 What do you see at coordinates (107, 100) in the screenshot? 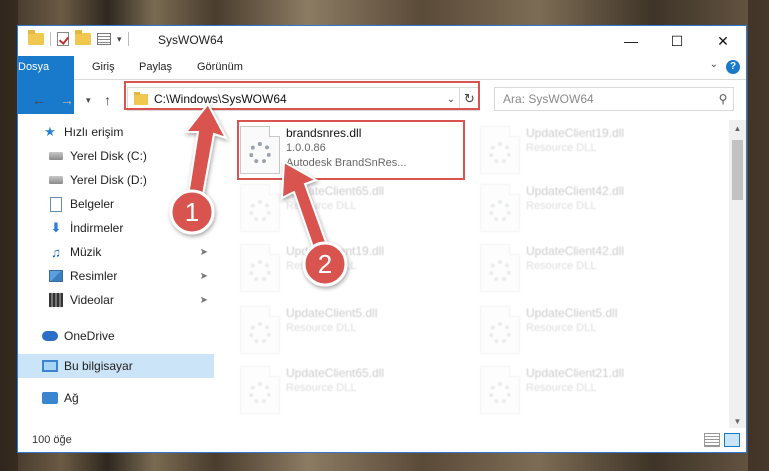
I see `up-arrow-icon: ↑` at bounding box center [107, 100].